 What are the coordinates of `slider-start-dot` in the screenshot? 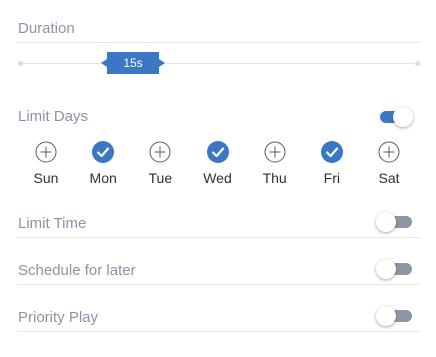 It's located at (20, 63).